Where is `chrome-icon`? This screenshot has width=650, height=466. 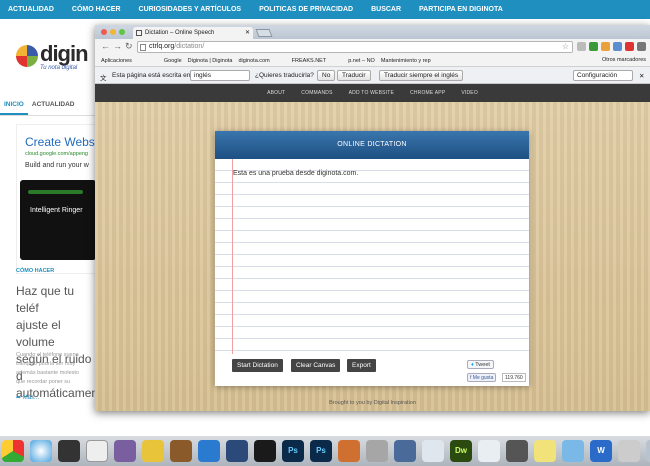
chrome-icon is located at coordinates (13, 451).